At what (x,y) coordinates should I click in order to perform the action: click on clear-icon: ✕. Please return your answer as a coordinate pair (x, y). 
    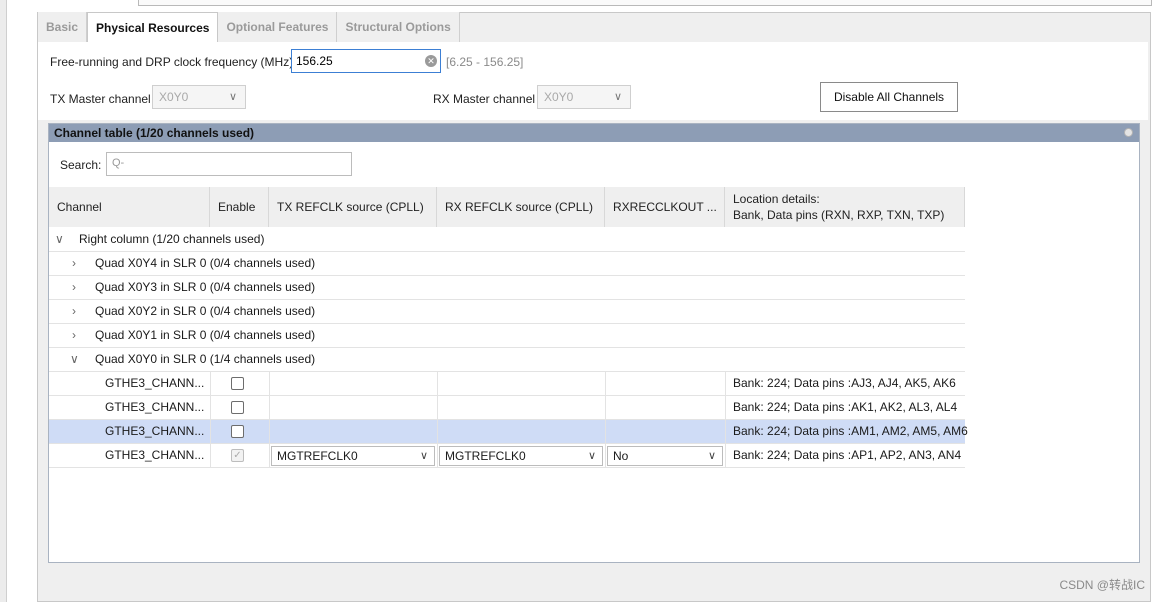
    Looking at the image, I should click on (431, 61).